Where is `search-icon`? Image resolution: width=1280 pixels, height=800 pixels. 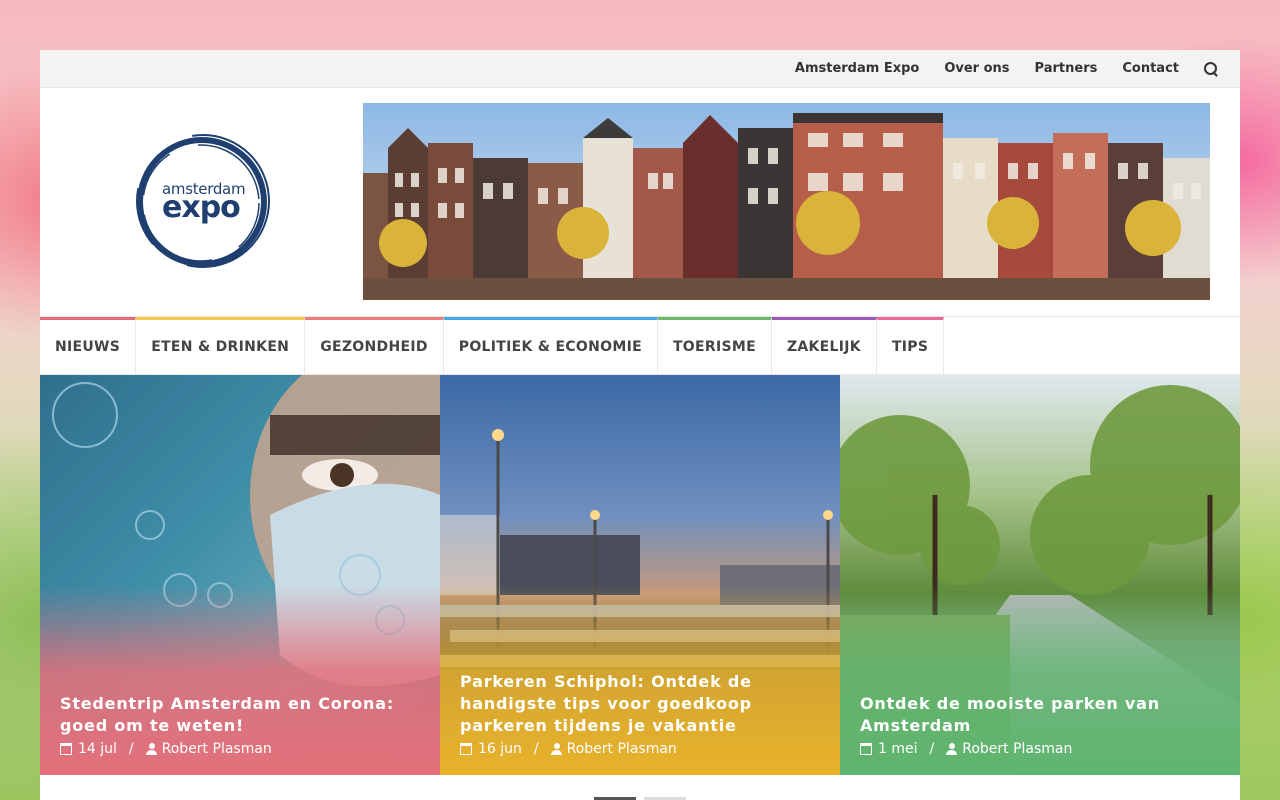 search-icon is located at coordinates (1211, 68).